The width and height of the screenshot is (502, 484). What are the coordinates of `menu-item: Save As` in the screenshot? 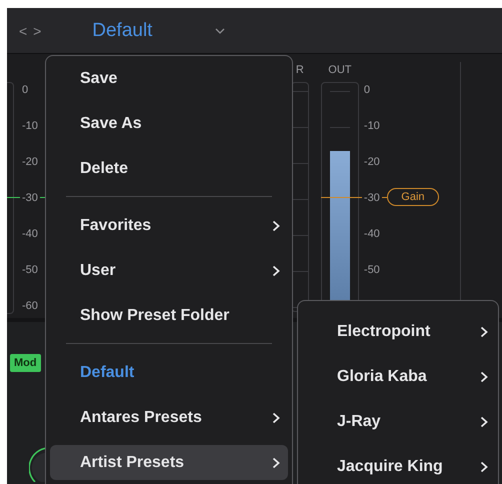 It's located at (169, 123).